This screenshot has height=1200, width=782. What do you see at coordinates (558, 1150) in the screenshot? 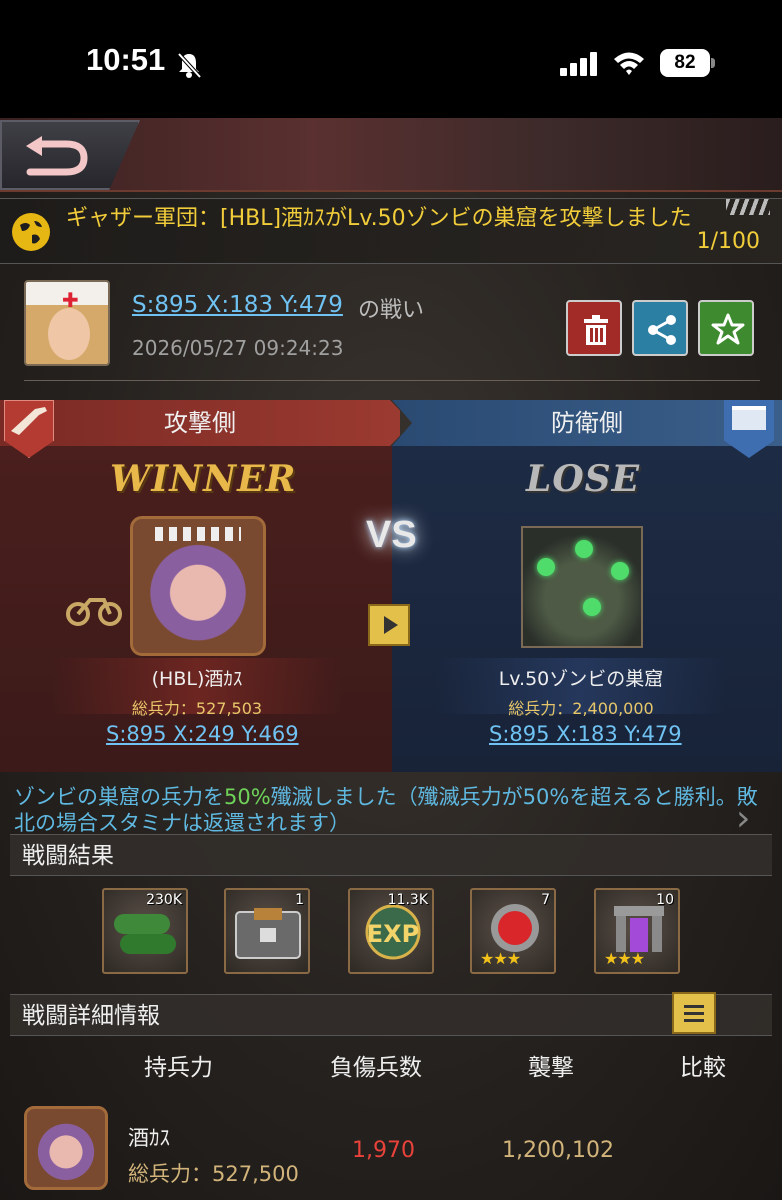
I see `detail-row-attack: 1,200,102` at bounding box center [558, 1150].